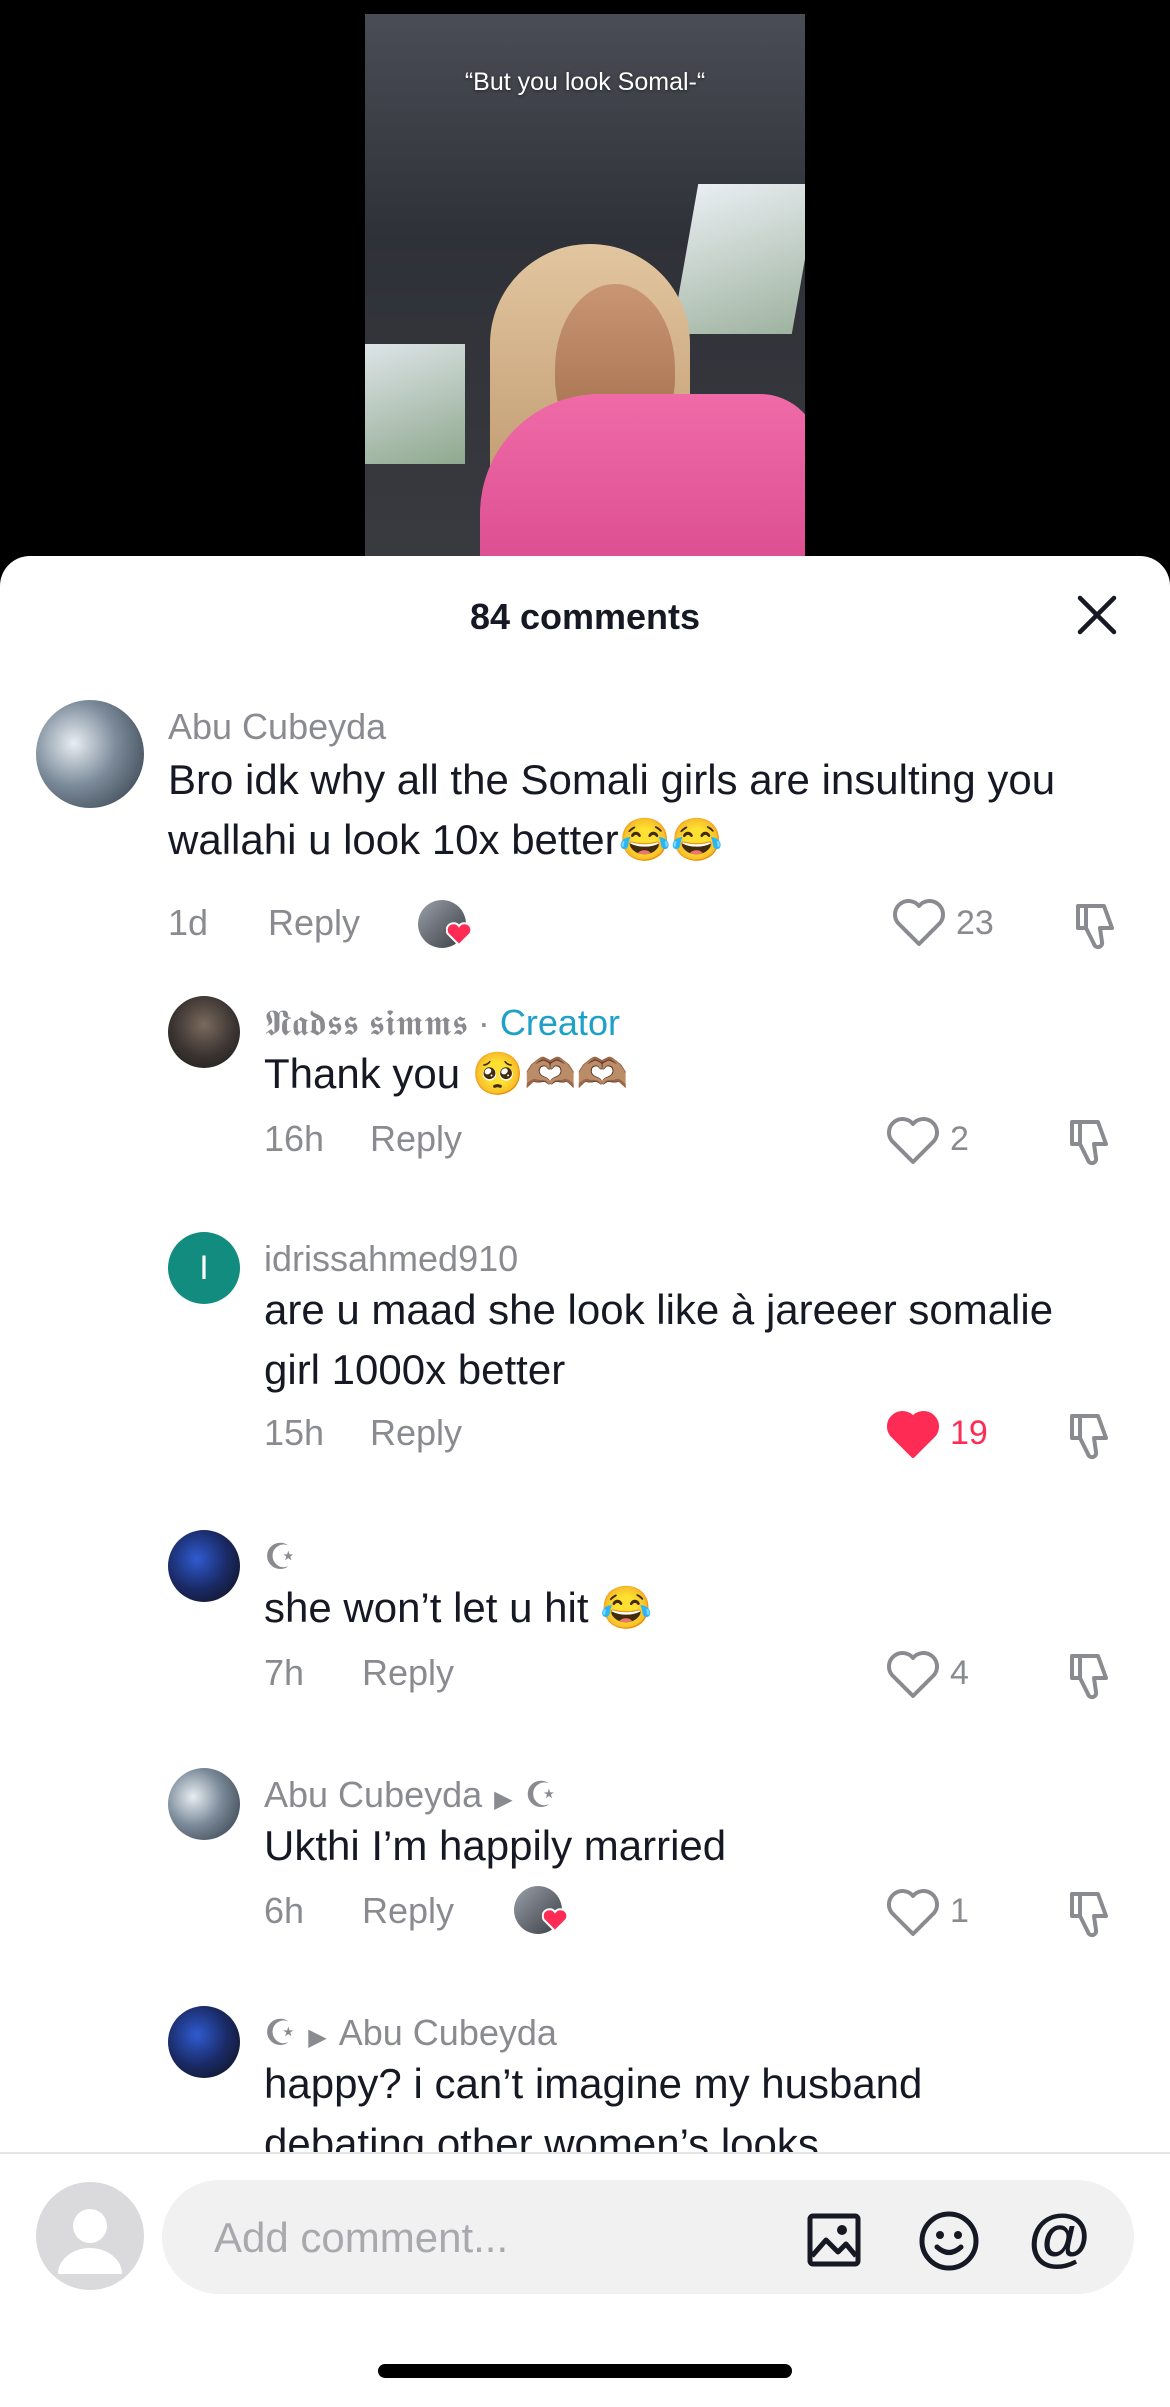 The height and width of the screenshot is (2407, 1170). I want to click on image-icon, so click(834, 2240).